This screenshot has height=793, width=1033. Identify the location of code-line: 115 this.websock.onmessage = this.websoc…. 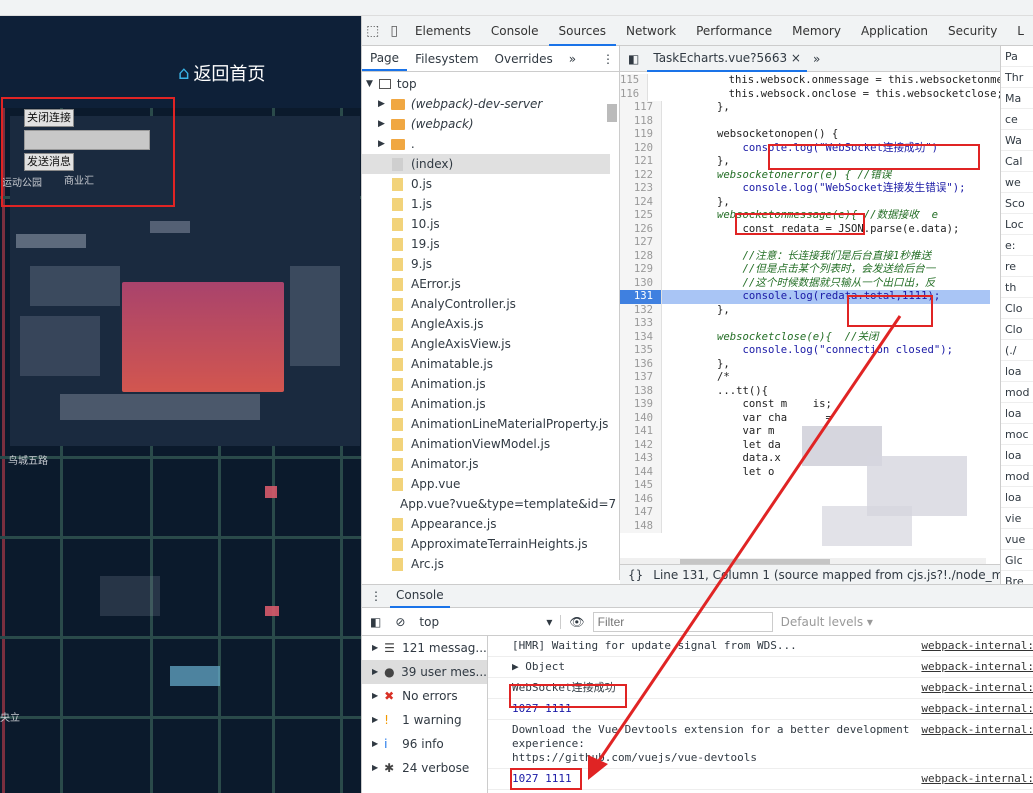
(826, 81).